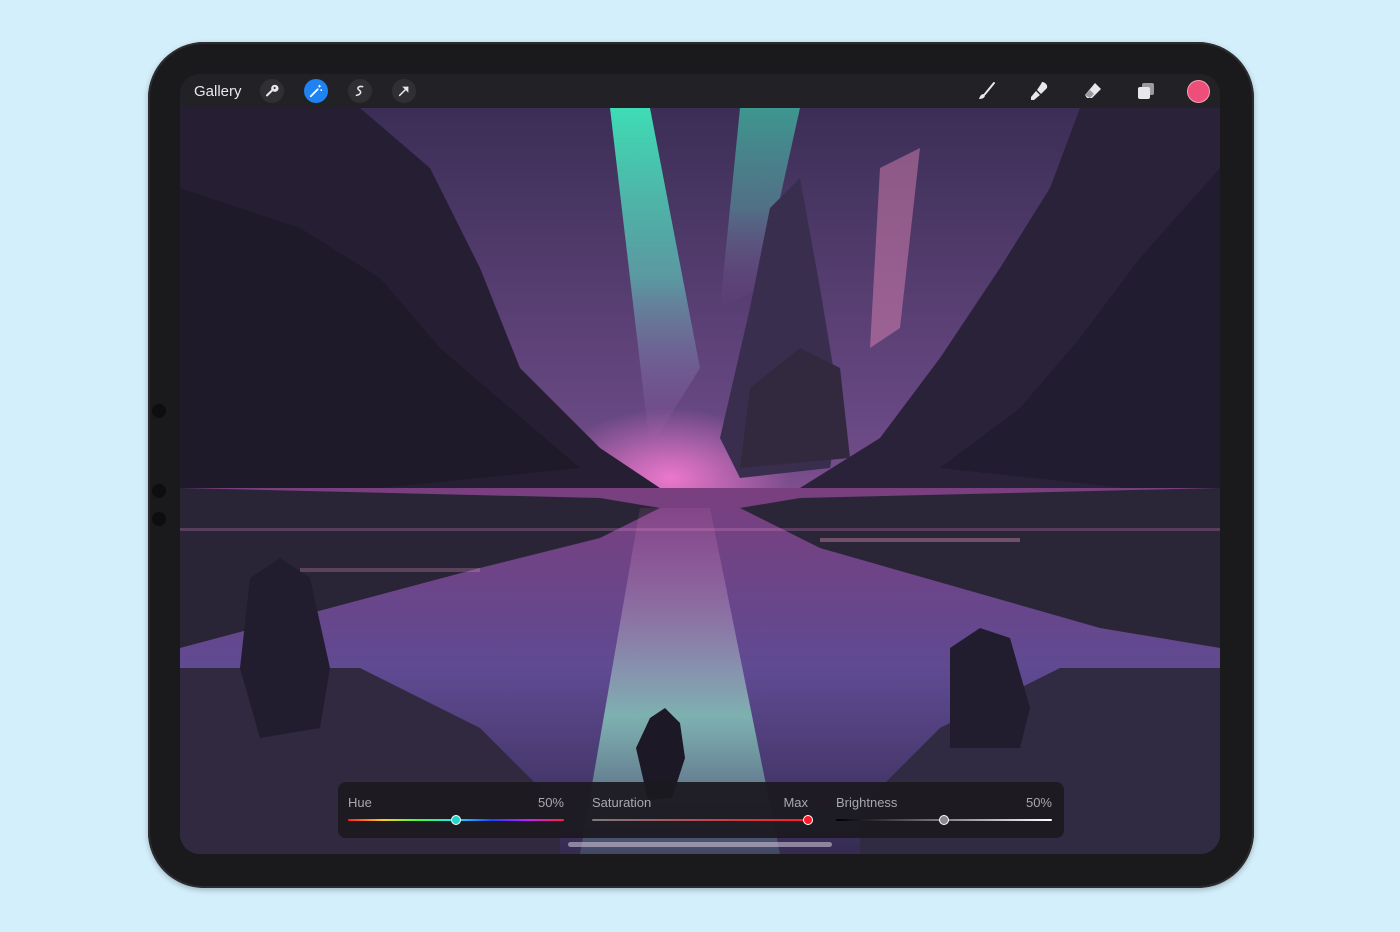 The width and height of the screenshot is (1400, 932). I want to click on transform-arrow-icon, so click(403, 91).